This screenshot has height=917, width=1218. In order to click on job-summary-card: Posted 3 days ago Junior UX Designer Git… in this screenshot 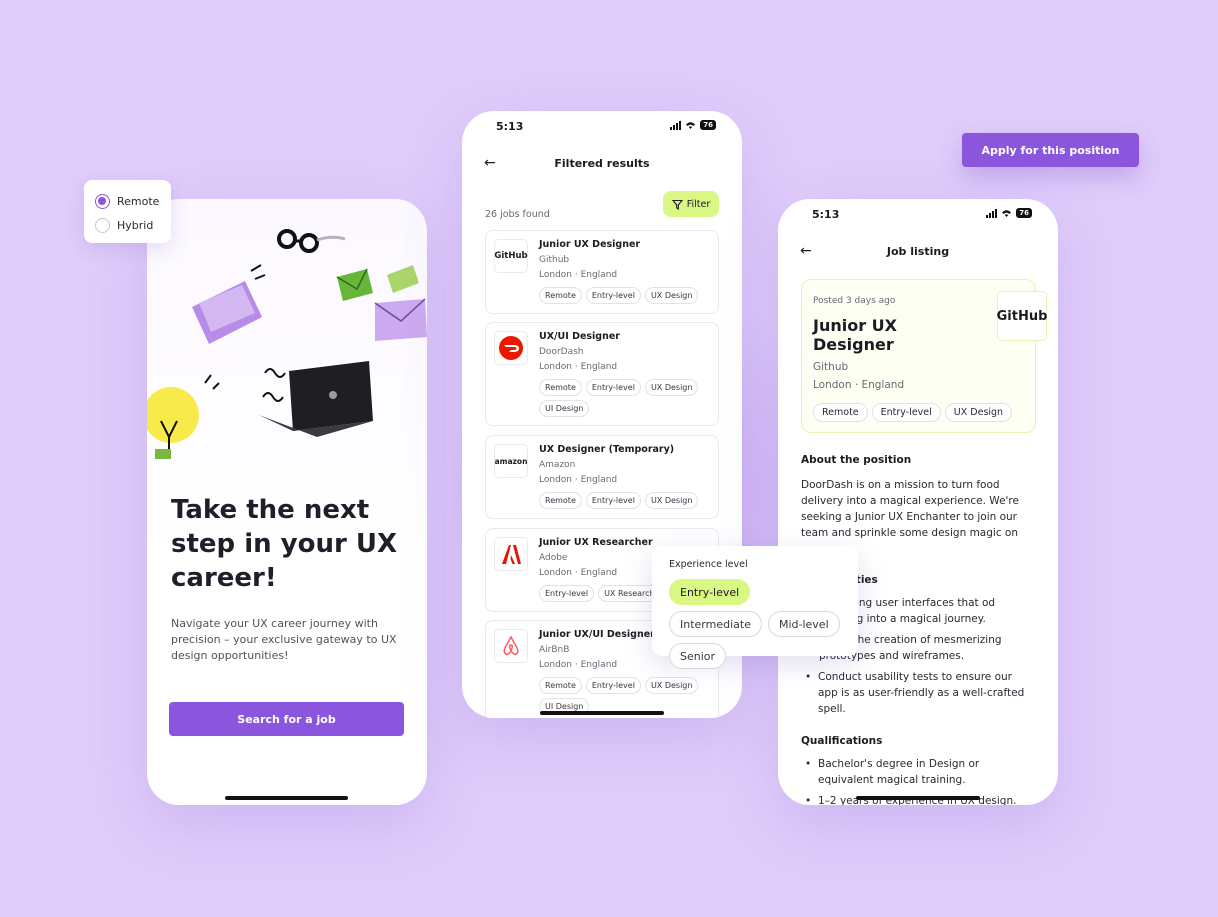, I will do `click(924, 356)`.